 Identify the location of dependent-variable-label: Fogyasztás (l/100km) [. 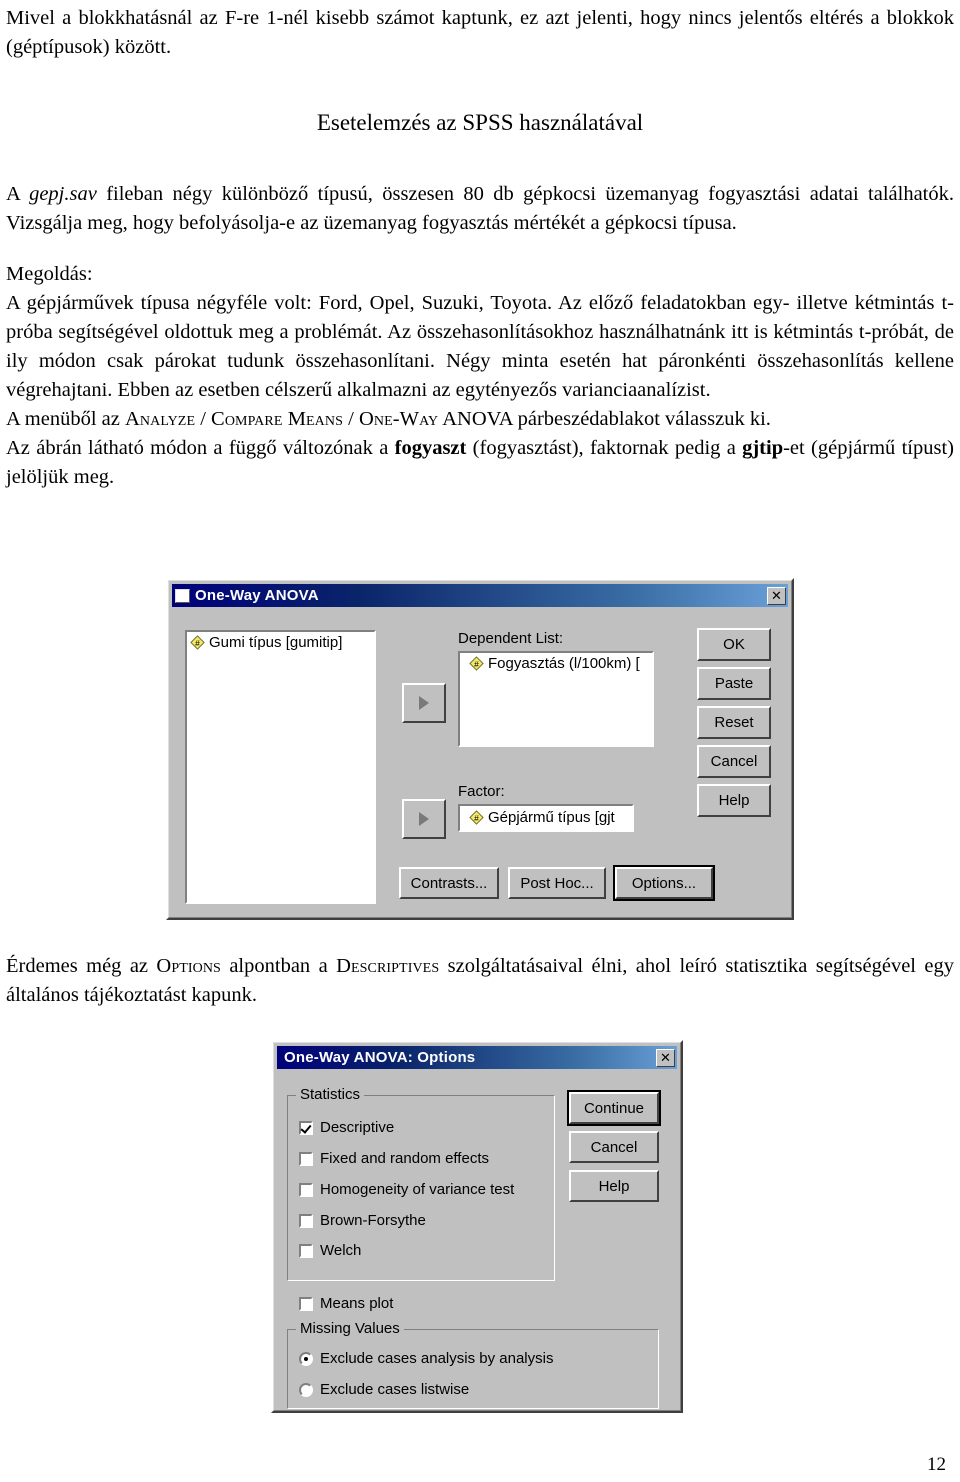
(564, 663).